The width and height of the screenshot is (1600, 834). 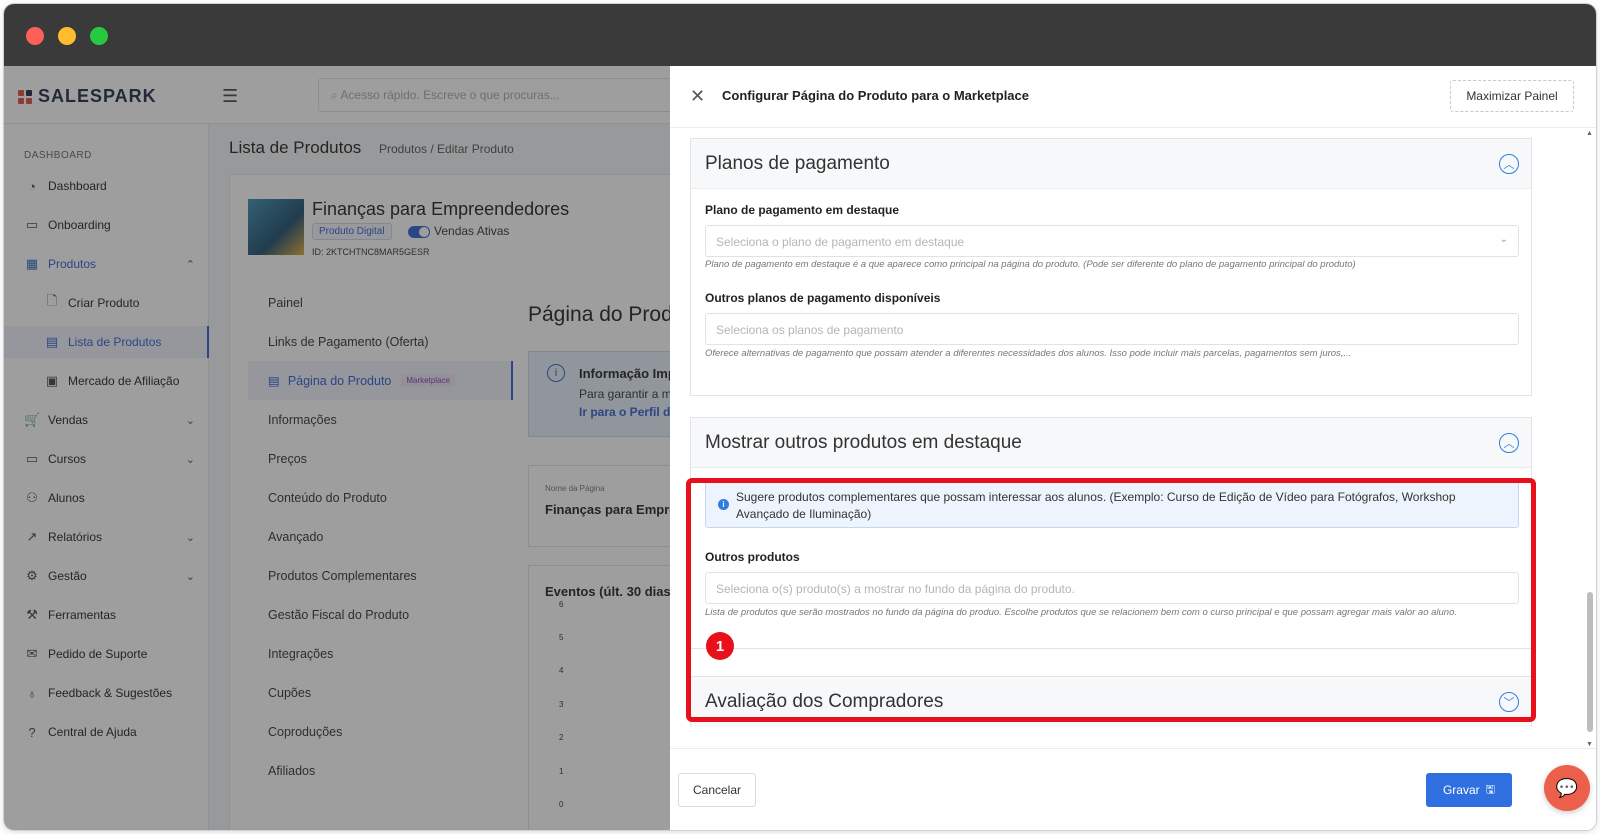 I want to click on panel-title: Planos de pagamento, so click(x=797, y=163).